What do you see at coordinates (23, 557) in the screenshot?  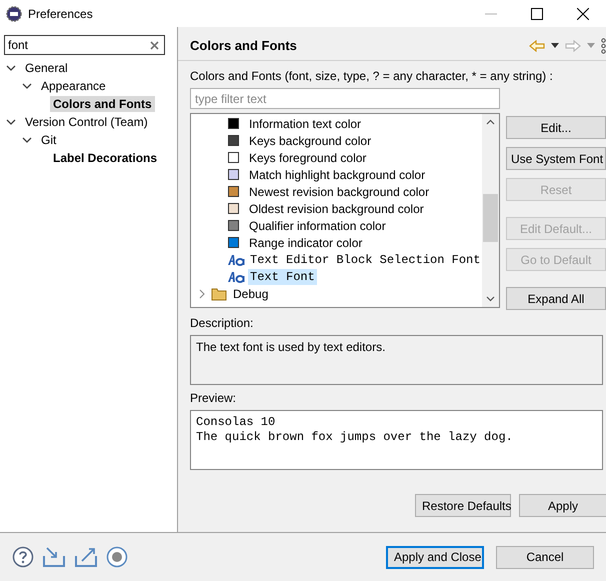 I see `help-icon` at bounding box center [23, 557].